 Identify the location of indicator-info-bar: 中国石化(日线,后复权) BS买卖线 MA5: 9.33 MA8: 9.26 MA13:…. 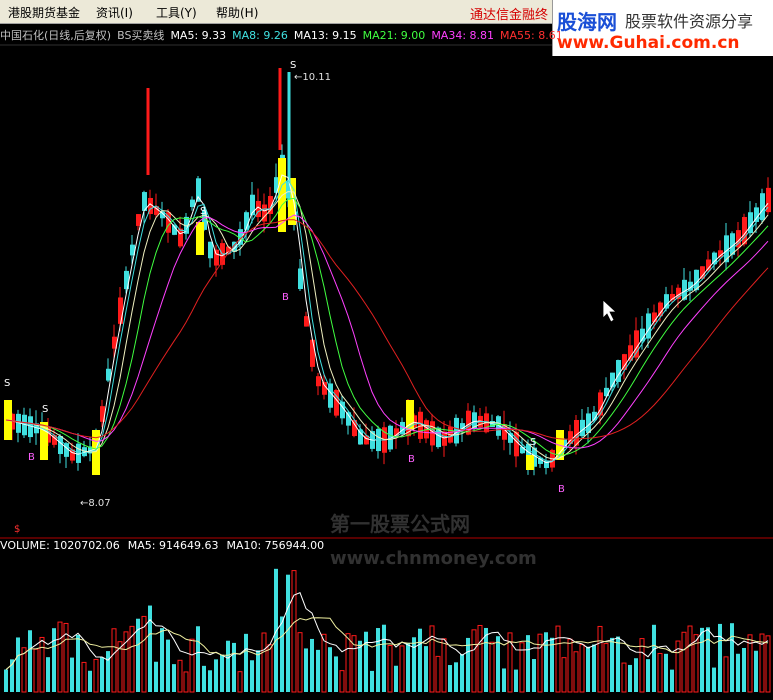
(280, 35).